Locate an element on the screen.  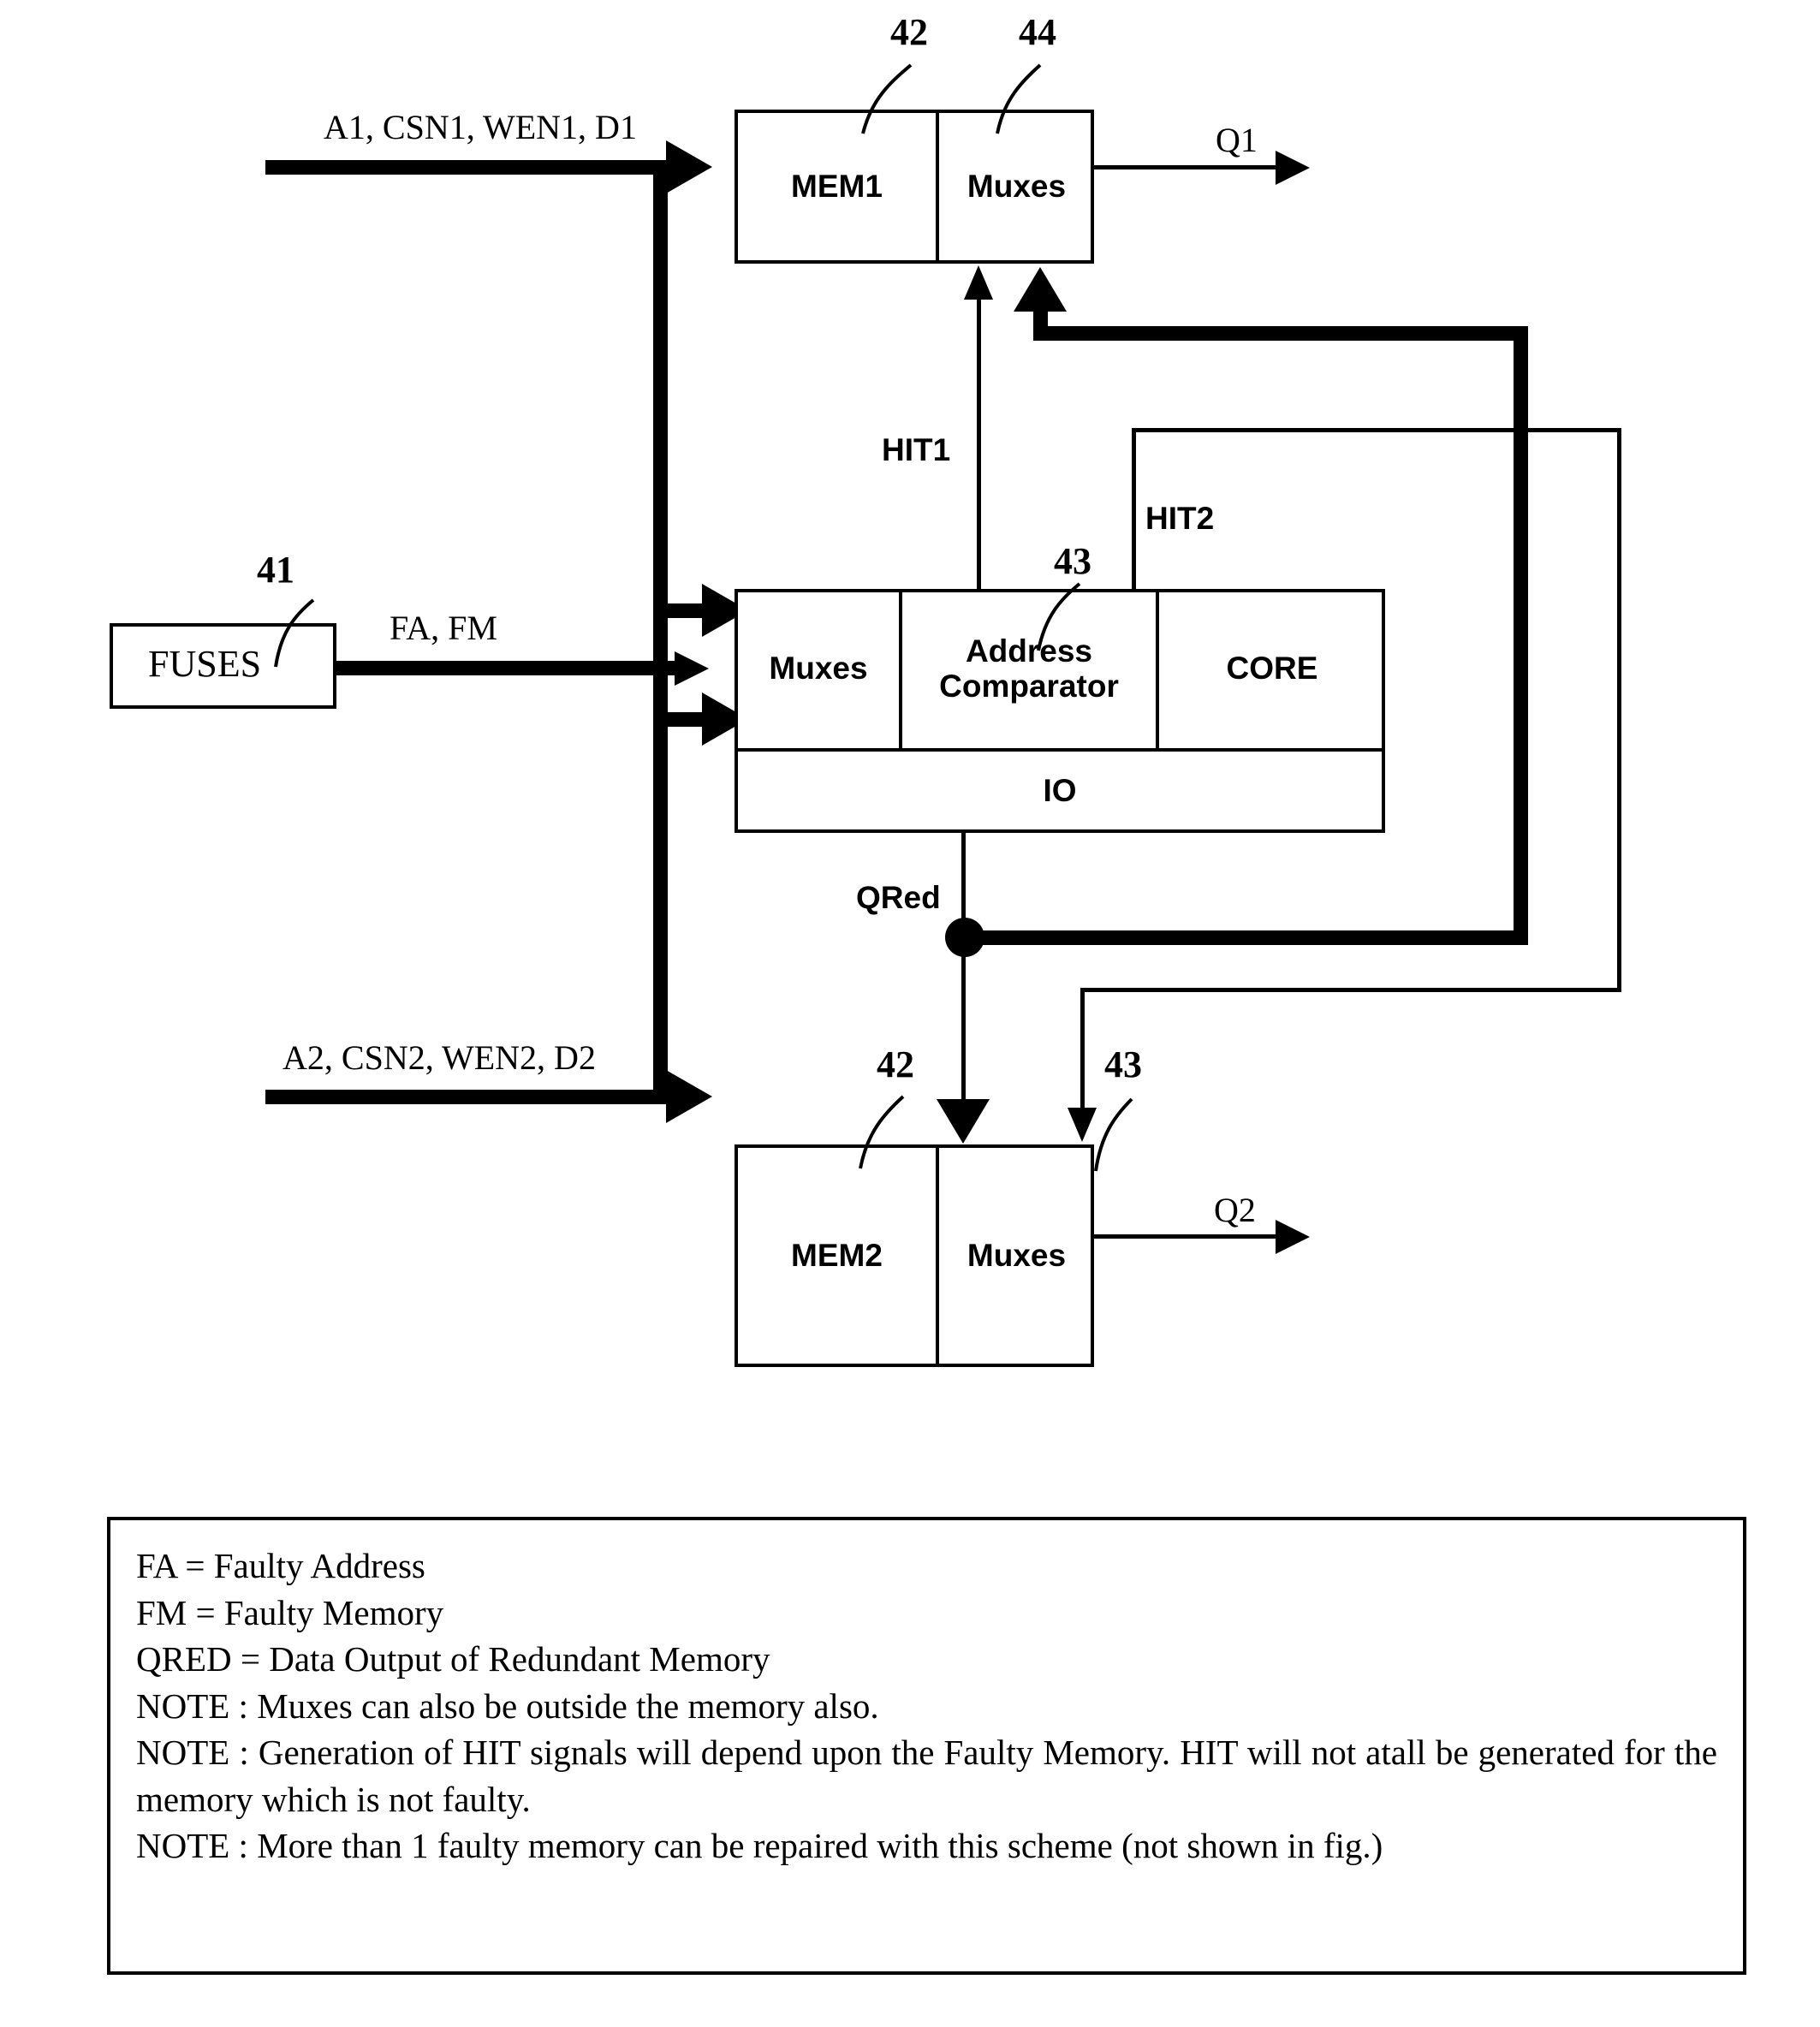
bus-branch-lower is located at coordinates (681, 720).